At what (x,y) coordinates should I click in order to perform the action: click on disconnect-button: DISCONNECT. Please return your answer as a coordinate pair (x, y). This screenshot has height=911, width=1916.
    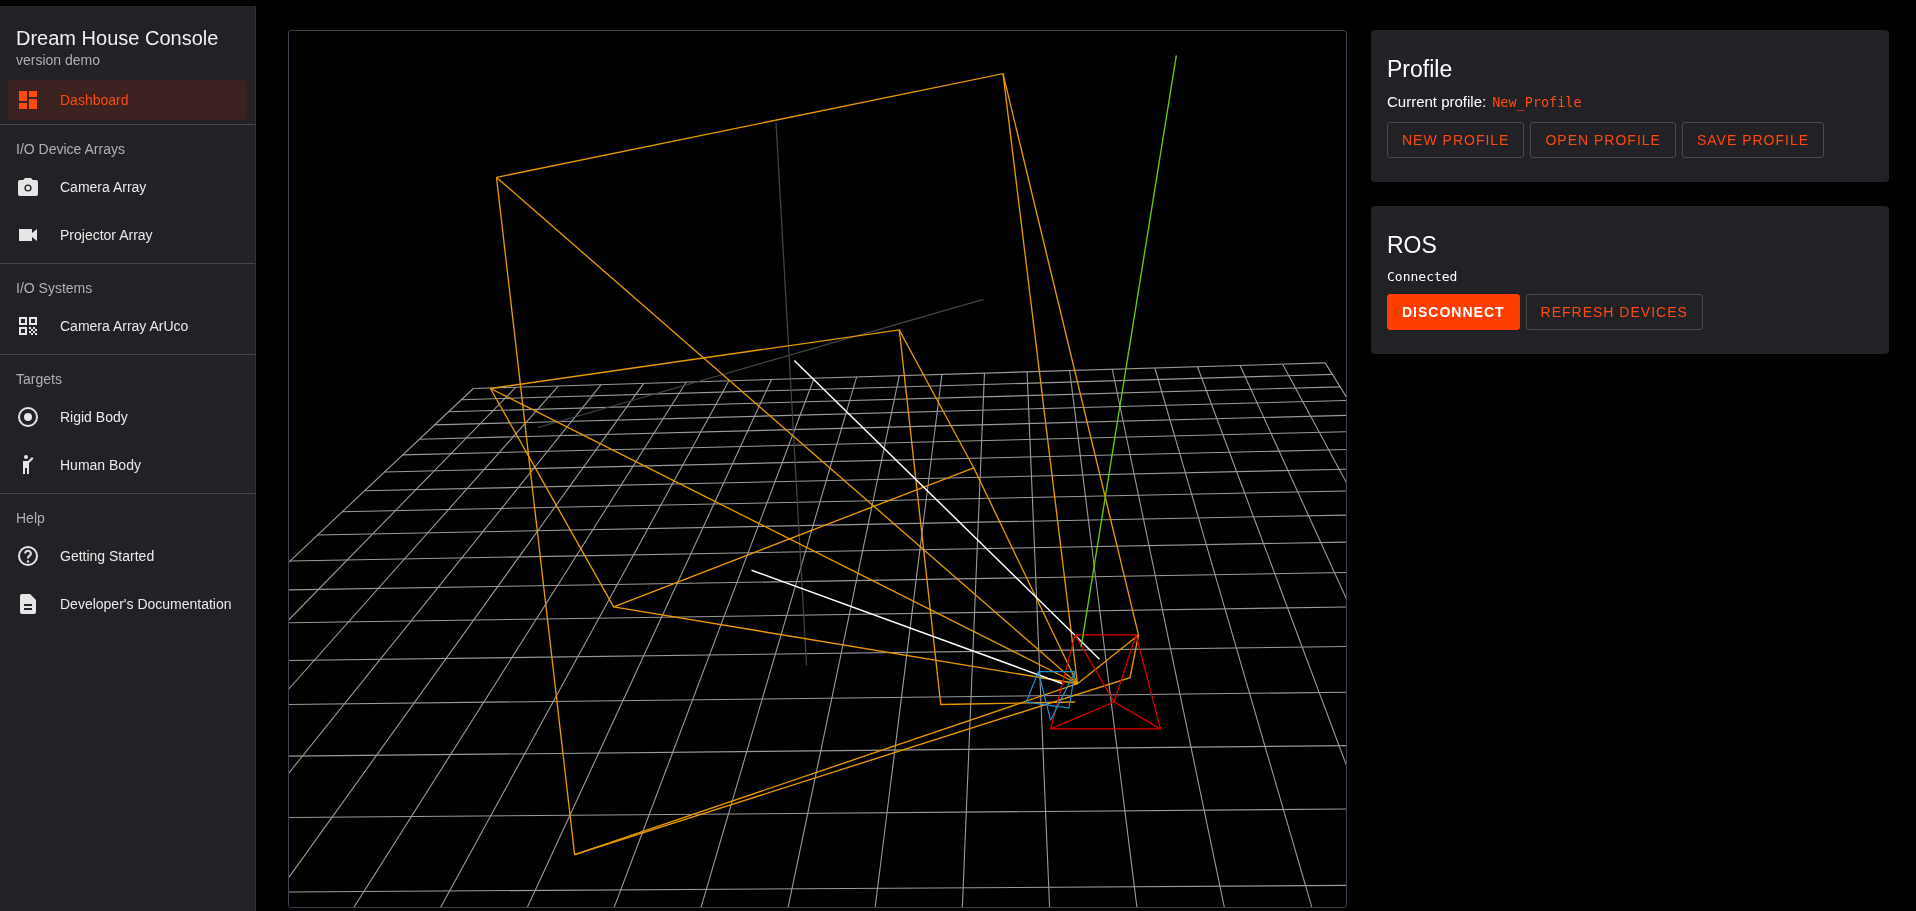
    Looking at the image, I should click on (1453, 312).